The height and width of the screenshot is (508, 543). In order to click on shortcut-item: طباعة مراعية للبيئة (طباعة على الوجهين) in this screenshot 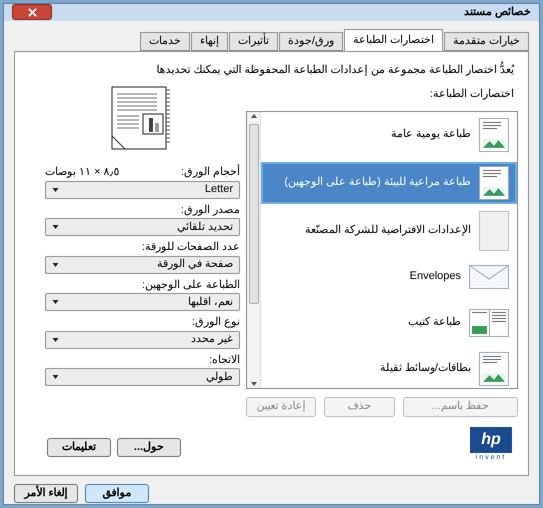, I will do `click(389, 183)`.